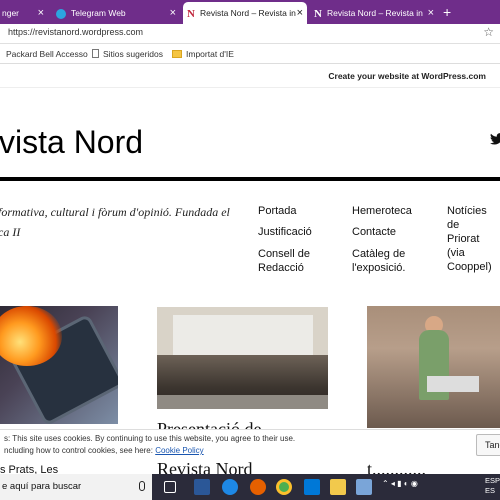  Describe the element at coordinates (284, 487) in the screenshot. I see `chrome-icon` at that location.